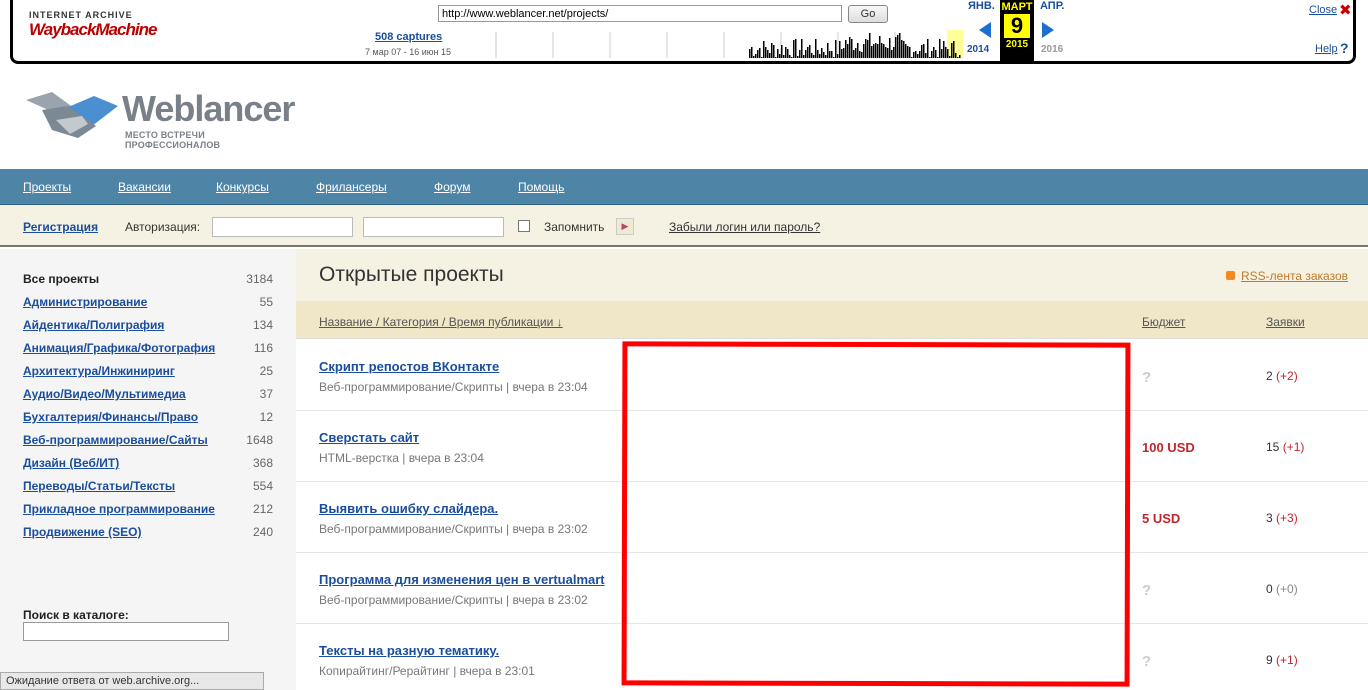 Image resolution: width=1368 pixels, height=690 pixels. What do you see at coordinates (93, 325) in the screenshot?
I see `category-name: Айдентика/Полиграфия` at bounding box center [93, 325].